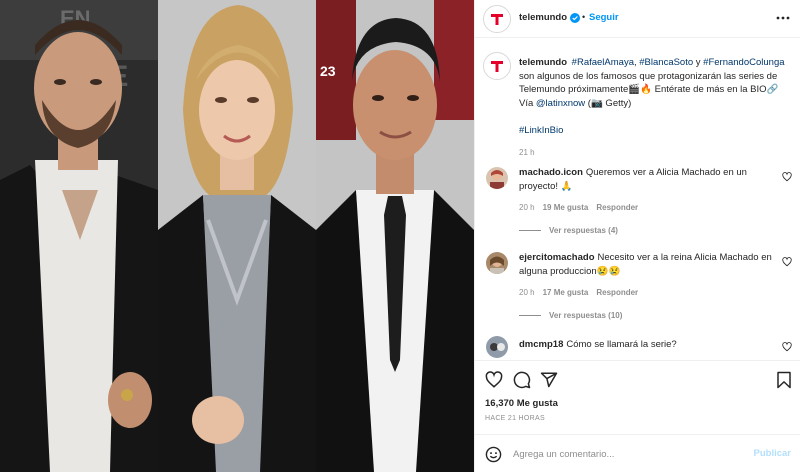 This screenshot has height=472, width=800. What do you see at coordinates (522, 380) in the screenshot?
I see `comment-icon` at bounding box center [522, 380].